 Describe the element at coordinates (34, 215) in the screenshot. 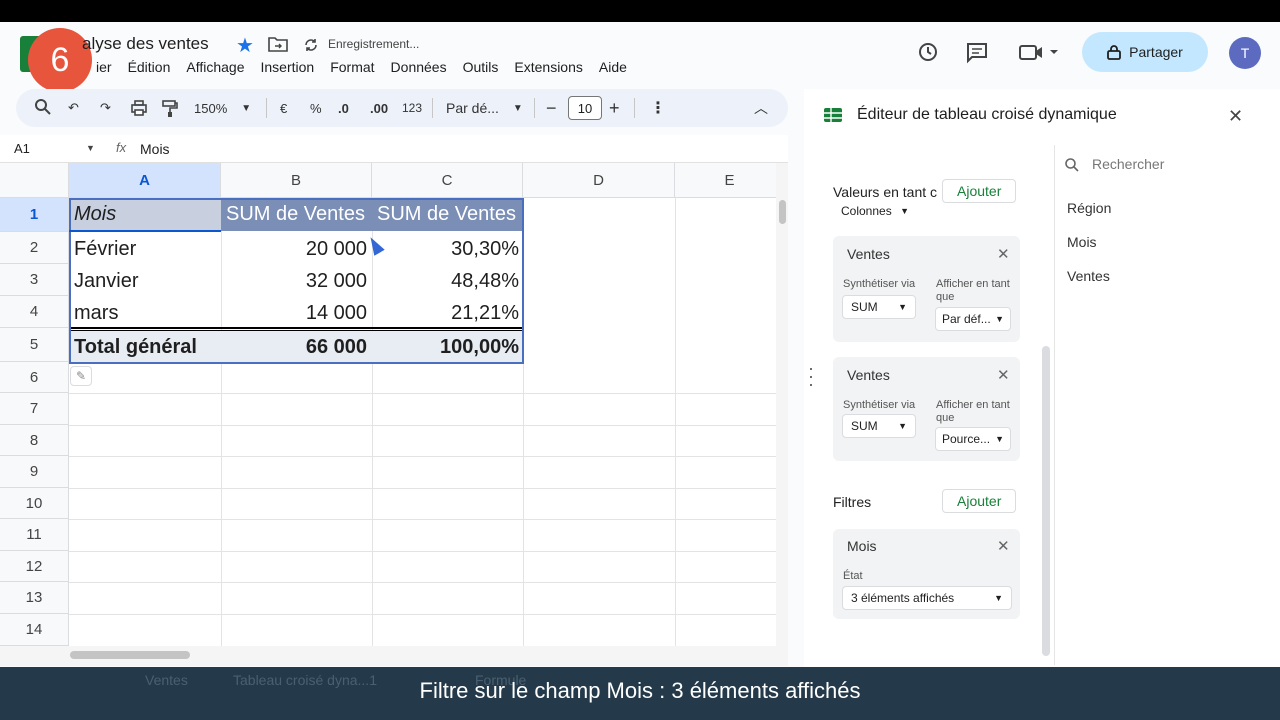

I see `row-header: 1` at that location.